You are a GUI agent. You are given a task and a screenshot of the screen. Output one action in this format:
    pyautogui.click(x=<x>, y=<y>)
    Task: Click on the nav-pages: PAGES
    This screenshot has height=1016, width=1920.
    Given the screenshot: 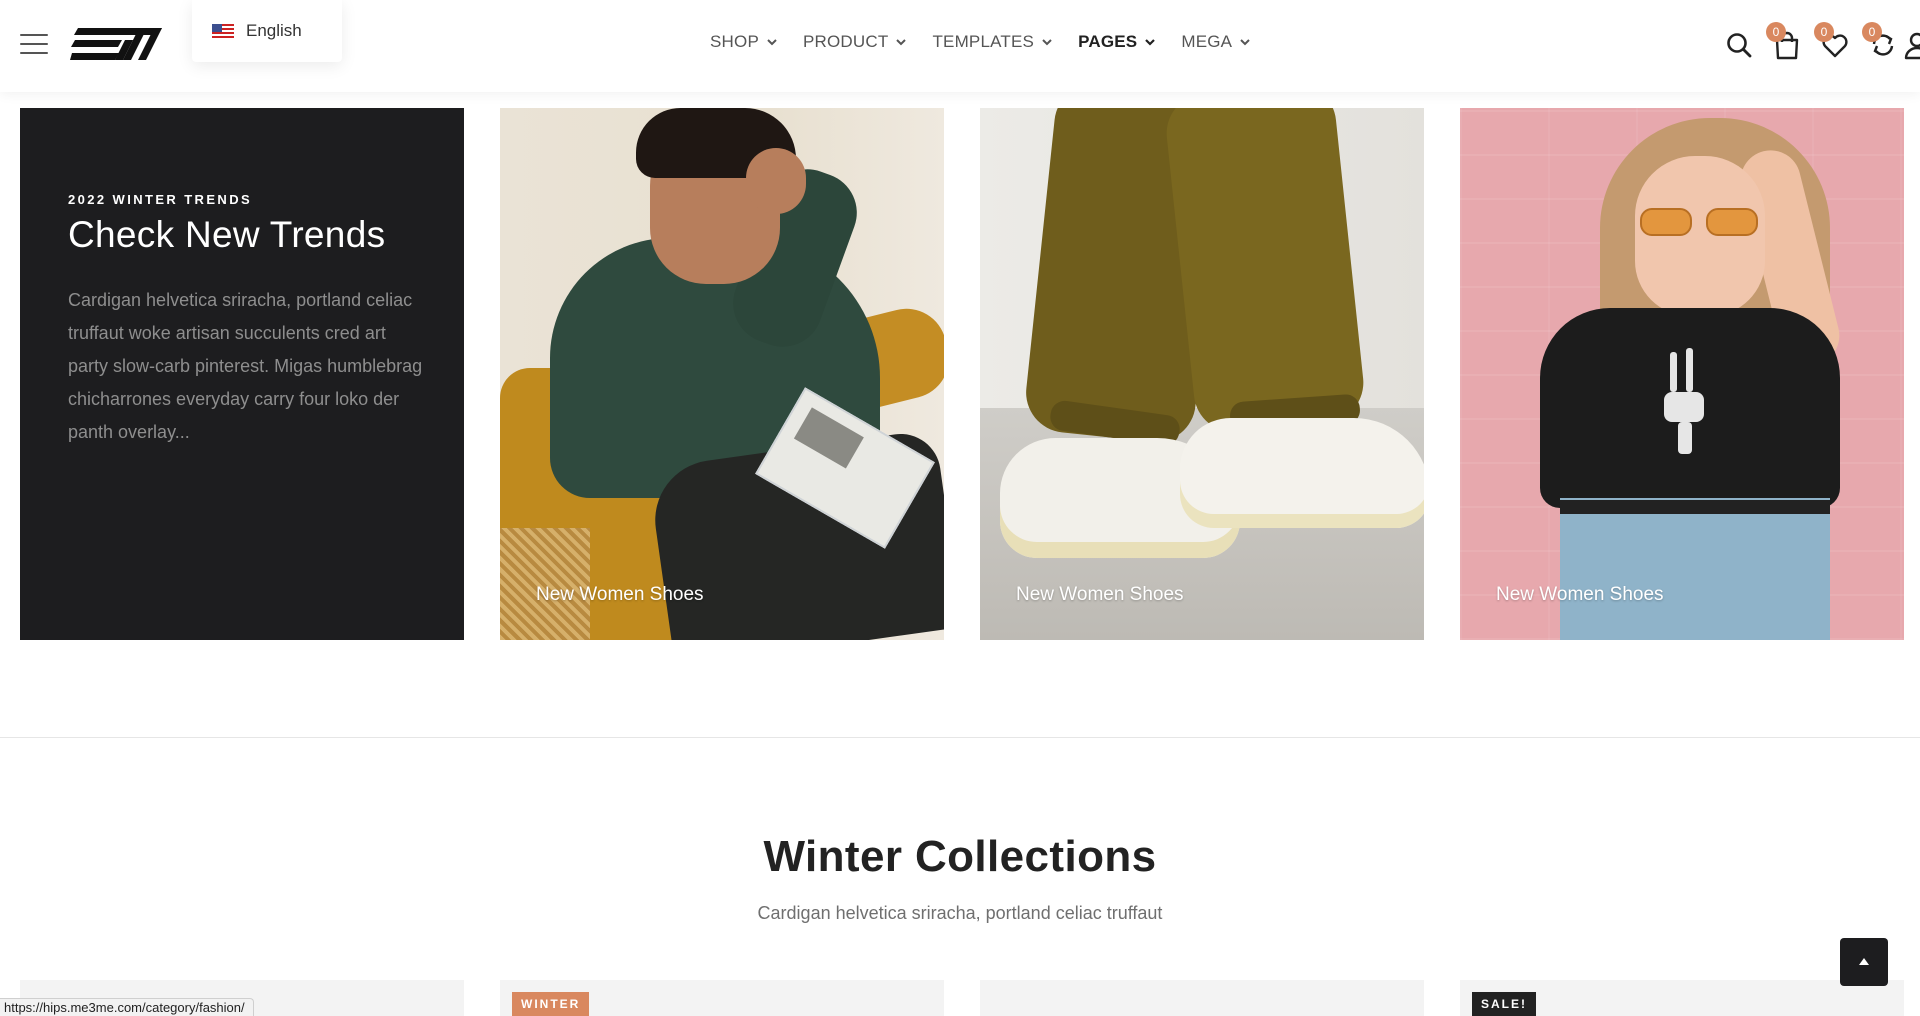 What is the action you would take?
    pyautogui.click(x=1117, y=42)
    